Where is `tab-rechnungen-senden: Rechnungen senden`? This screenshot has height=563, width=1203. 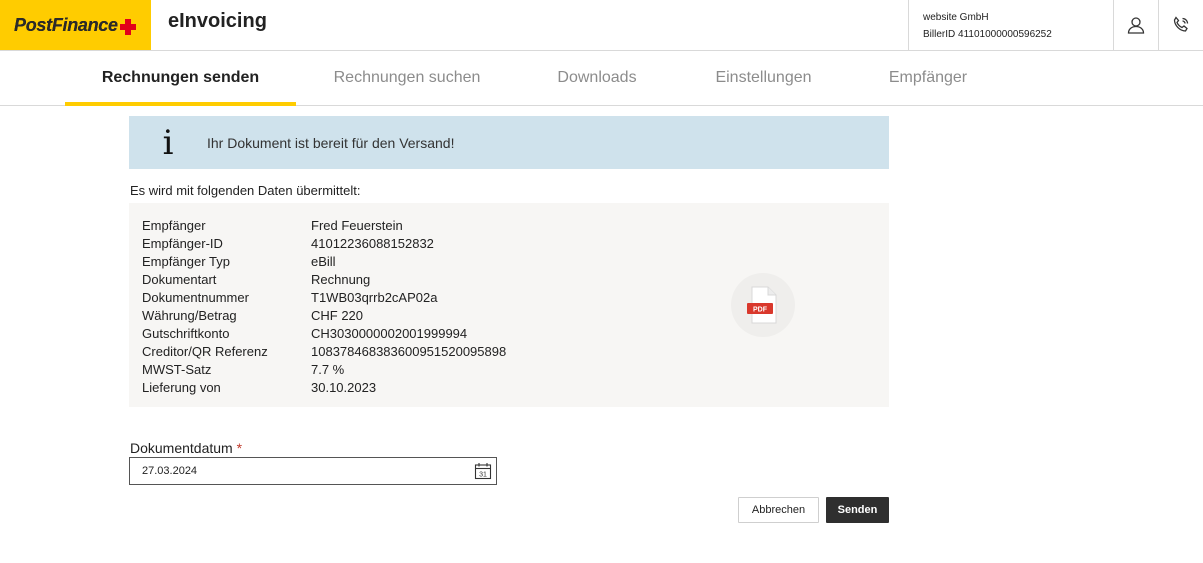
tab-rechnungen-senden: Rechnungen senden is located at coordinates (180, 78).